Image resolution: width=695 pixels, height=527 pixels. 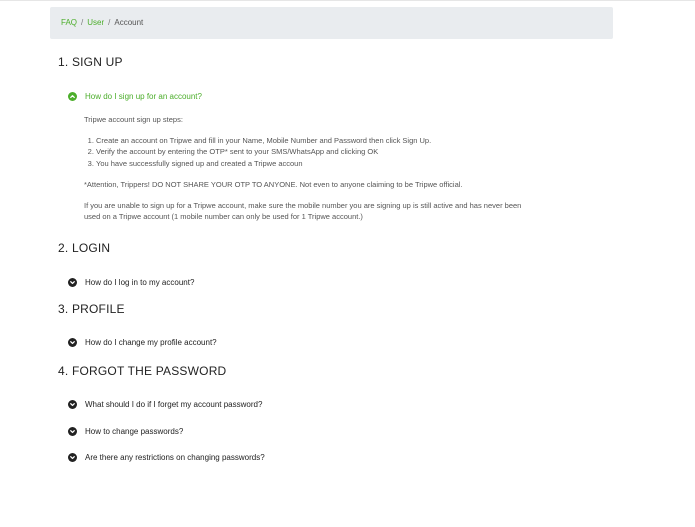 I want to click on section-title-login: 2. LOGIN, so click(x=84, y=248).